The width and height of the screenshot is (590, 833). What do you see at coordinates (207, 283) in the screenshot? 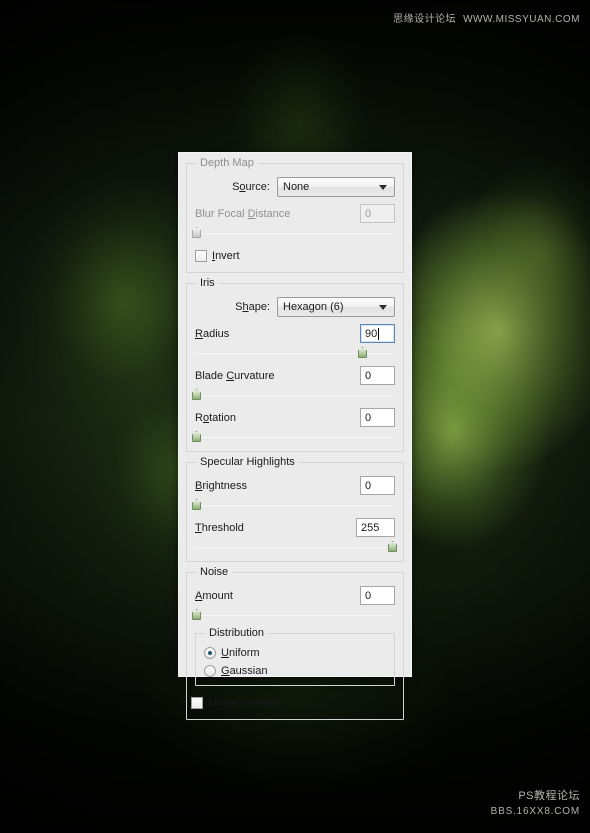
I see `group-label-iris: Iris` at bounding box center [207, 283].